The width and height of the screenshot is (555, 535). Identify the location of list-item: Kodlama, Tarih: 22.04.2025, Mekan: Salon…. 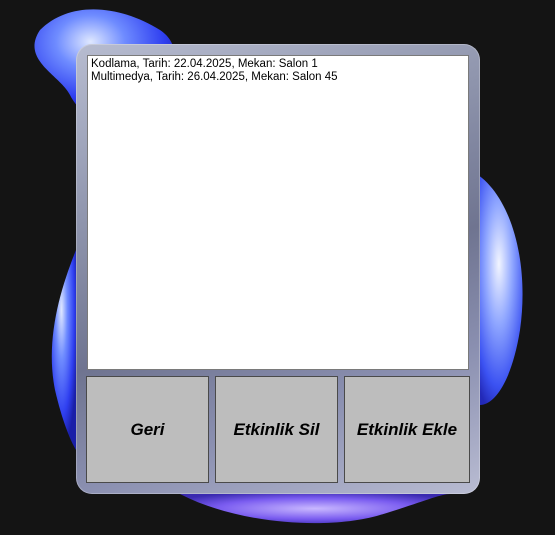
(278, 64).